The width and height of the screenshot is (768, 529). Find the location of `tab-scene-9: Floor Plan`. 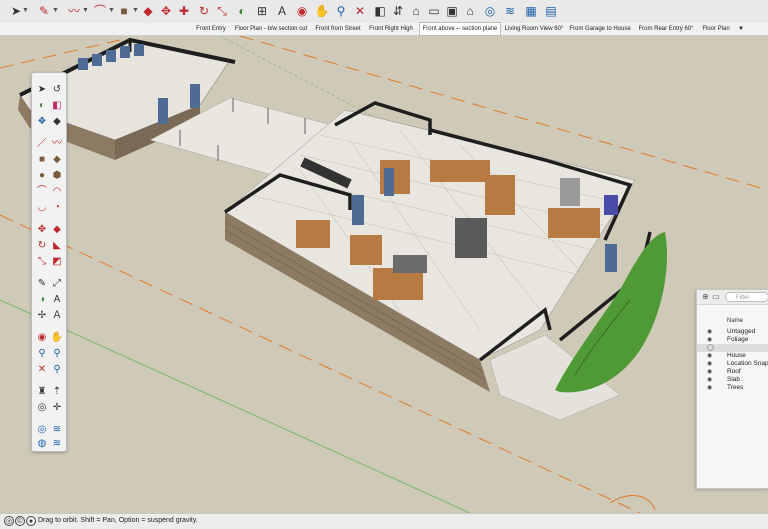

tab-scene-9: Floor Plan is located at coordinates (716, 29).